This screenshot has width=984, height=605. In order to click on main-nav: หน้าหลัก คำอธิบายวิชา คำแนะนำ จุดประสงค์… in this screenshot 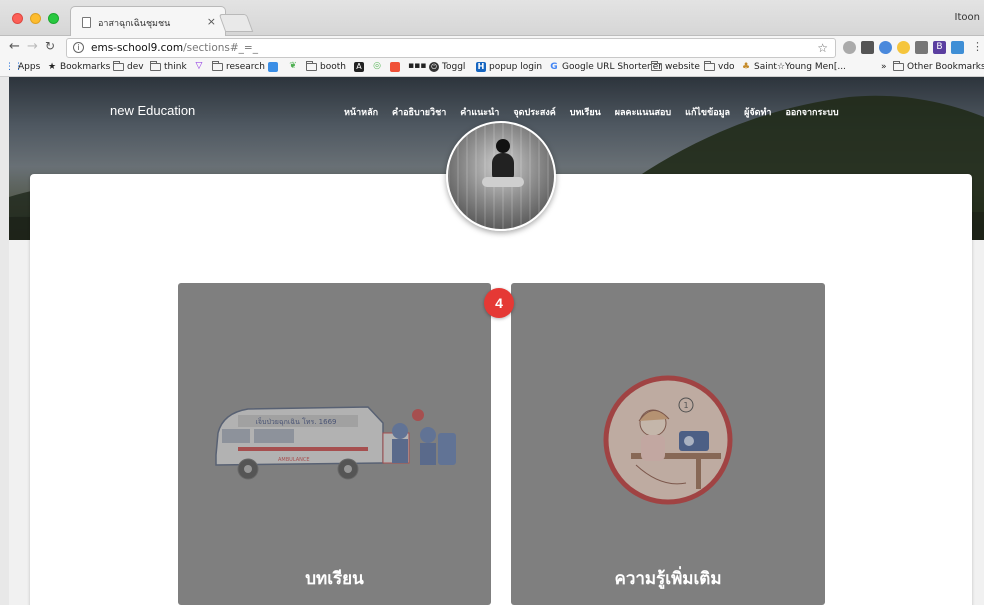, I will do `click(591, 112)`.